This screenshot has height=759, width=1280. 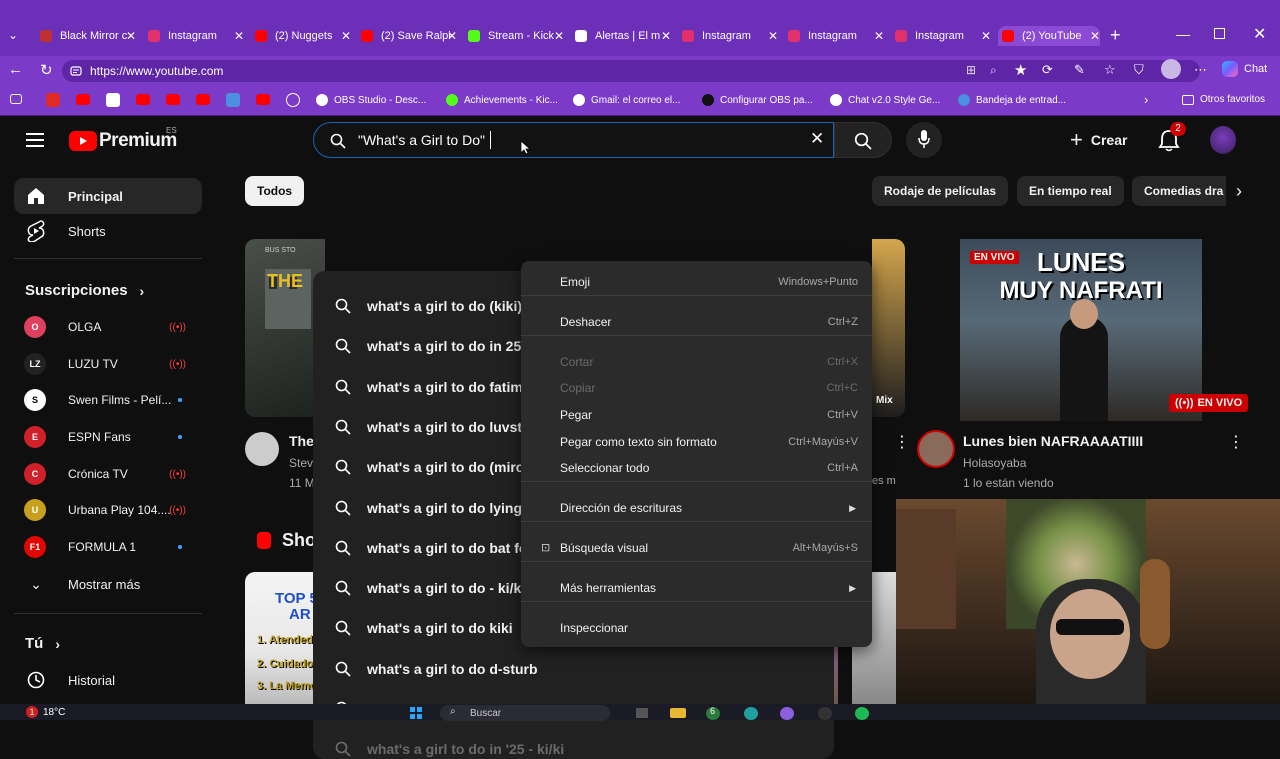 What do you see at coordinates (678, 713) in the screenshot?
I see `file-explorer-icon` at bounding box center [678, 713].